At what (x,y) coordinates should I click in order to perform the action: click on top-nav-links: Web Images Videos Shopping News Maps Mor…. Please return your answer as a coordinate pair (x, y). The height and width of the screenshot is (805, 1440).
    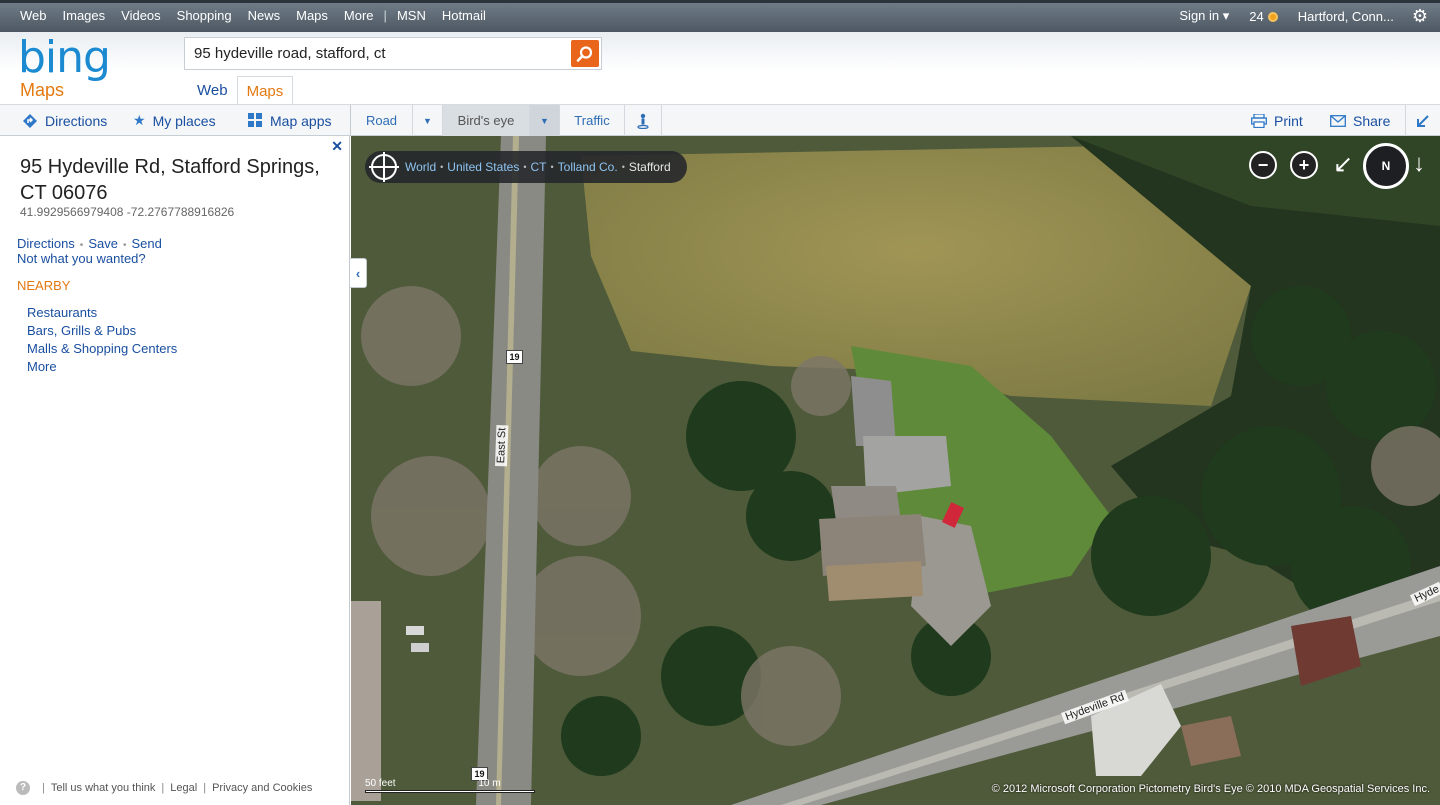
    Looking at the image, I should click on (253, 15).